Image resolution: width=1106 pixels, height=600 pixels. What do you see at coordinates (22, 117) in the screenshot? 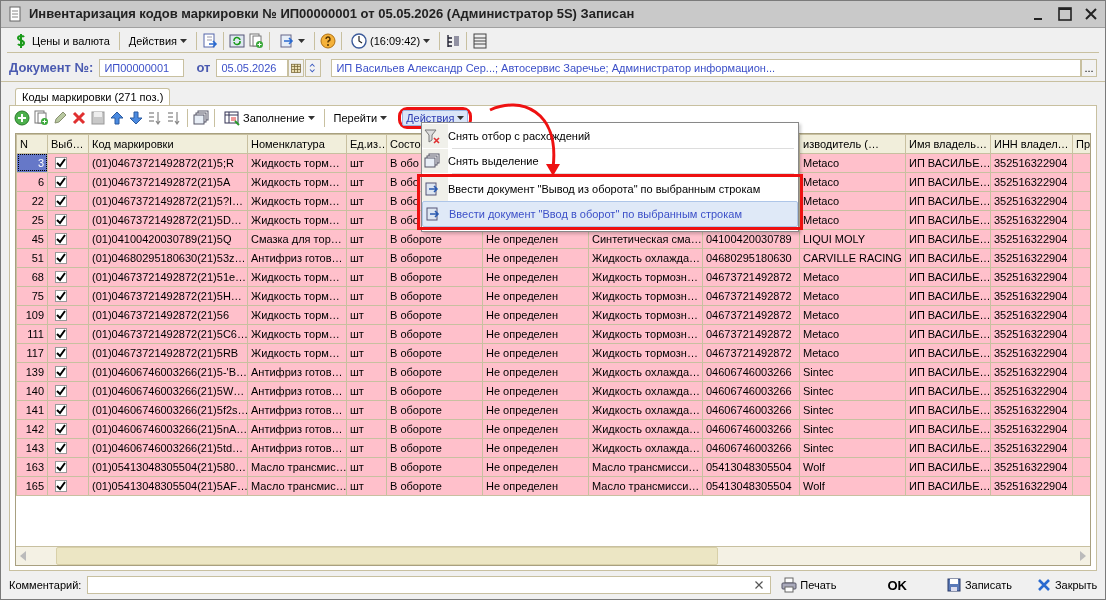
I see `add-icon` at bounding box center [22, 117].